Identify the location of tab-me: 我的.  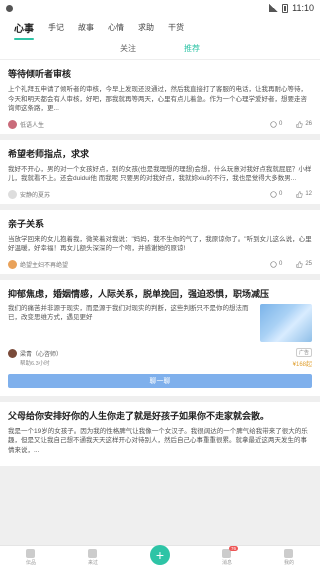
(289, 557).